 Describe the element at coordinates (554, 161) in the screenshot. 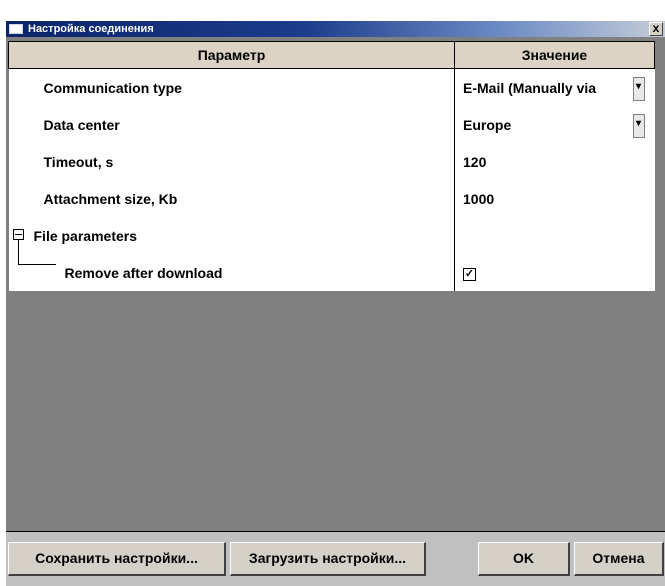

I see `timeout-field: 120` at that location.